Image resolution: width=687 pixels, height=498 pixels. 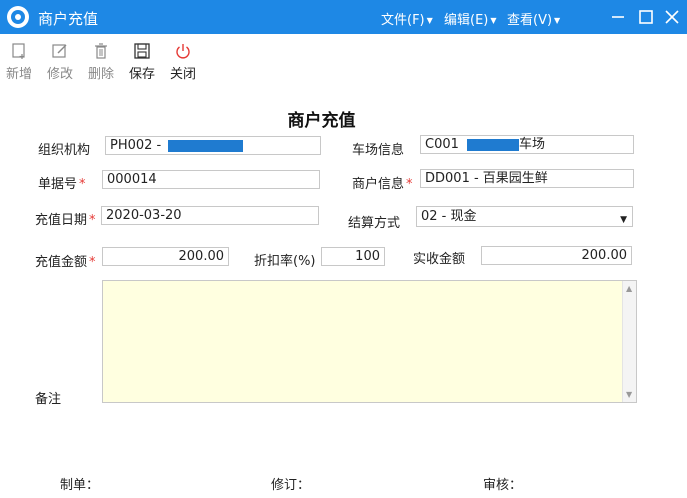 I want to click on actual-value: 200.00, so click(x=604, y=255).